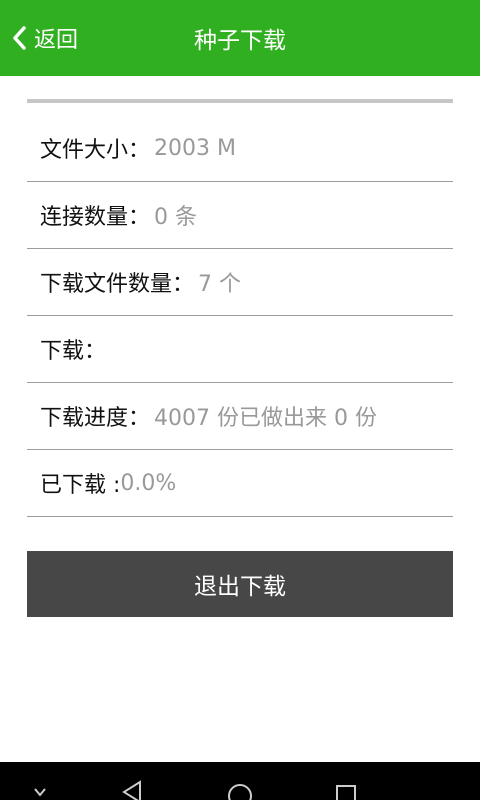  Describe the element at coordinates (40, 793) in the screenshot. I see `chevron-down-icon` at that location.